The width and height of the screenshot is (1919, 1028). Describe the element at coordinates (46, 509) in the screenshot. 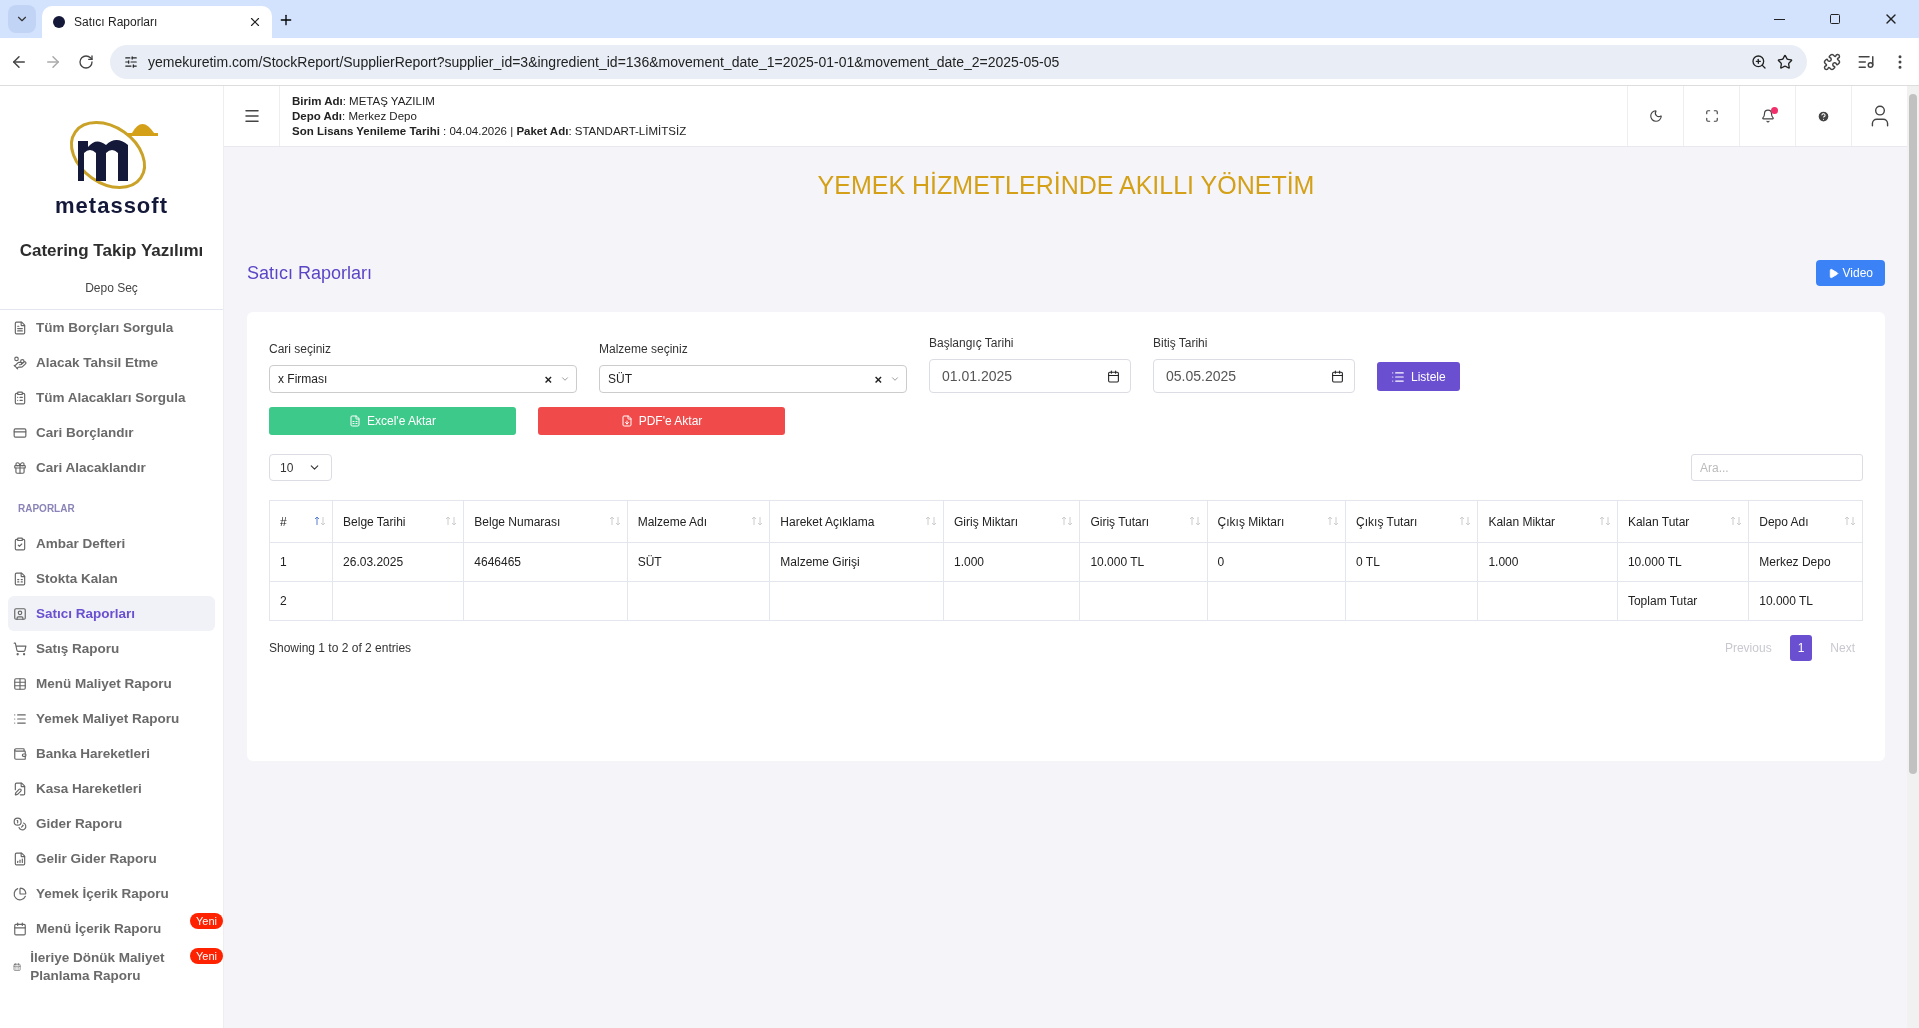

I see `section-heading: RAPORLAR` at that location.